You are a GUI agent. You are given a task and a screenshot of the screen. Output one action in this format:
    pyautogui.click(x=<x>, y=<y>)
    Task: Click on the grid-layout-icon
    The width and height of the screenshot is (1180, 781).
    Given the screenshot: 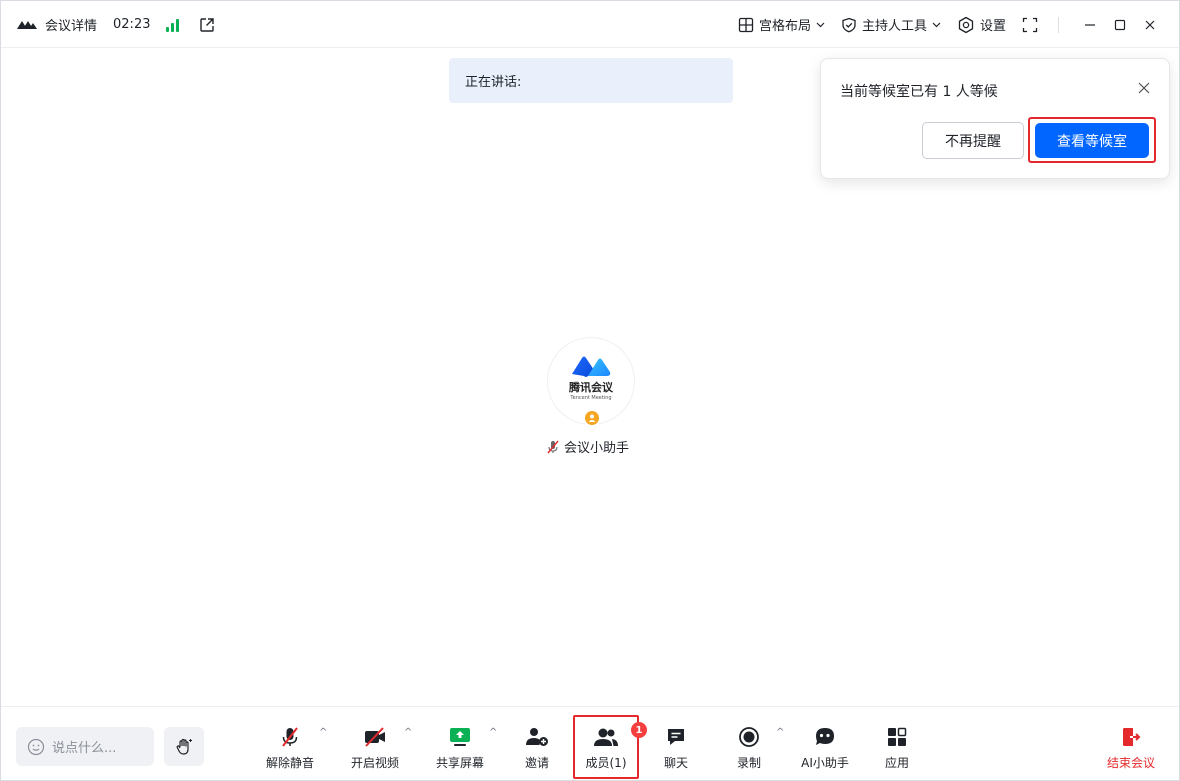 What is the action you would take?
    pyautogui.click(x=746, y=24)
    